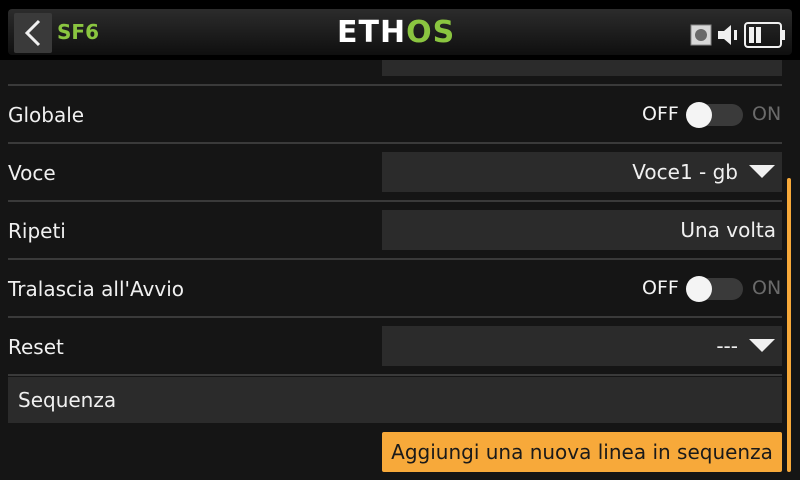 This screenshot has width=800, height=480. What do you see at coordinates (37, 231) in the screenshot?
I see `ripeti-label: Ripeti` at bounding box center [37, 231].